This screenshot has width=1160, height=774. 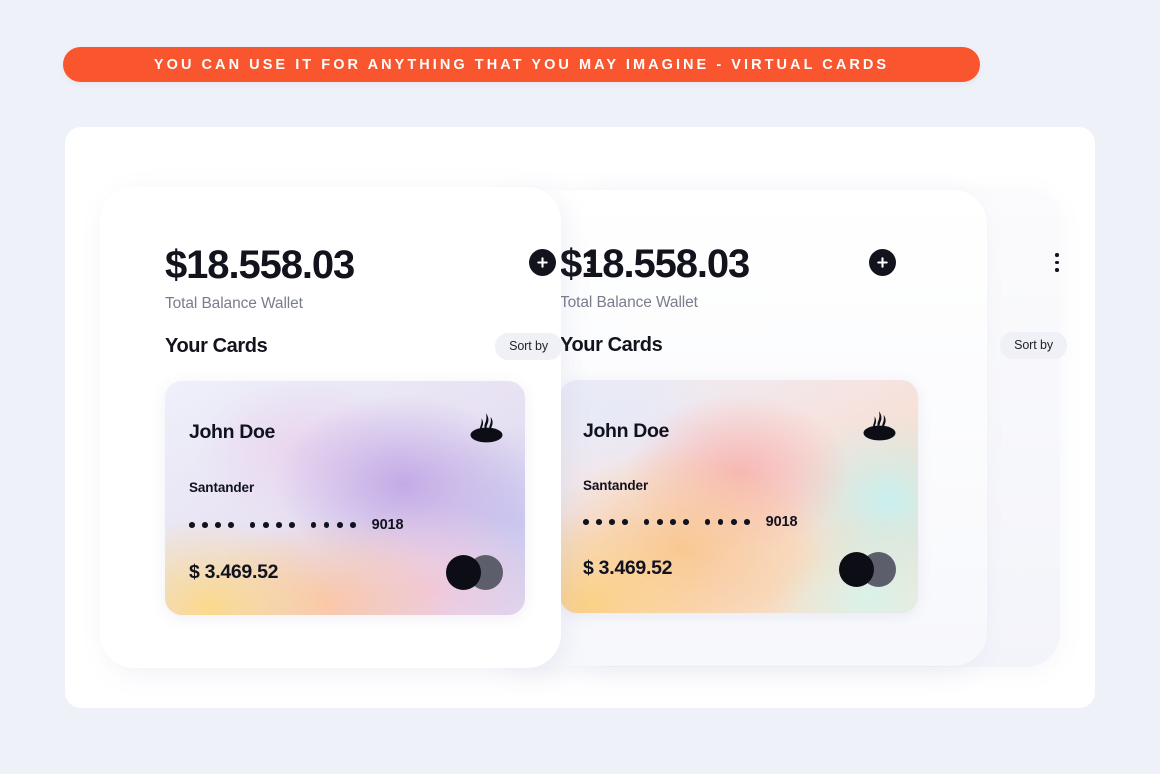 I want to click on balance-block-primary: $18.558.03 Total Balance Wallet, so click(x=260, y=278).